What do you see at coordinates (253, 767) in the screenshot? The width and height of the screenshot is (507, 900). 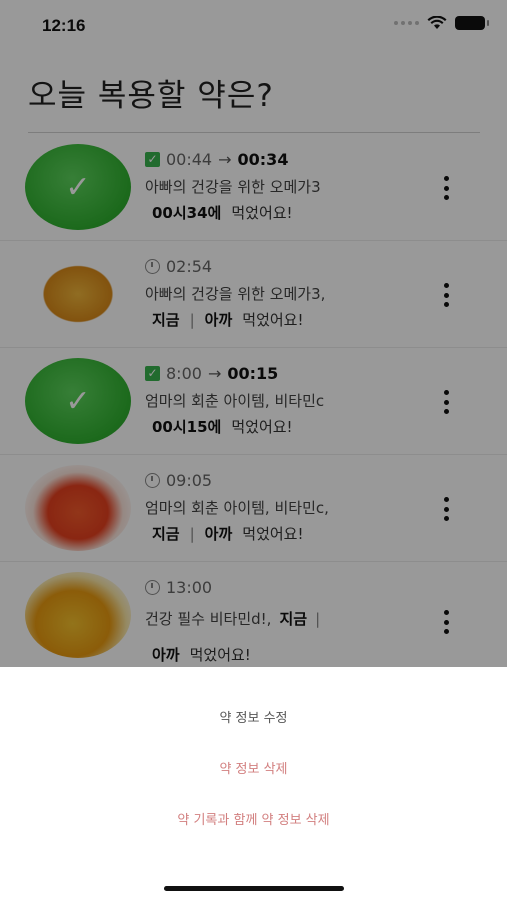 I see `delete-medication-button: 약 정보 삭제` at bounding box center [253, 767].